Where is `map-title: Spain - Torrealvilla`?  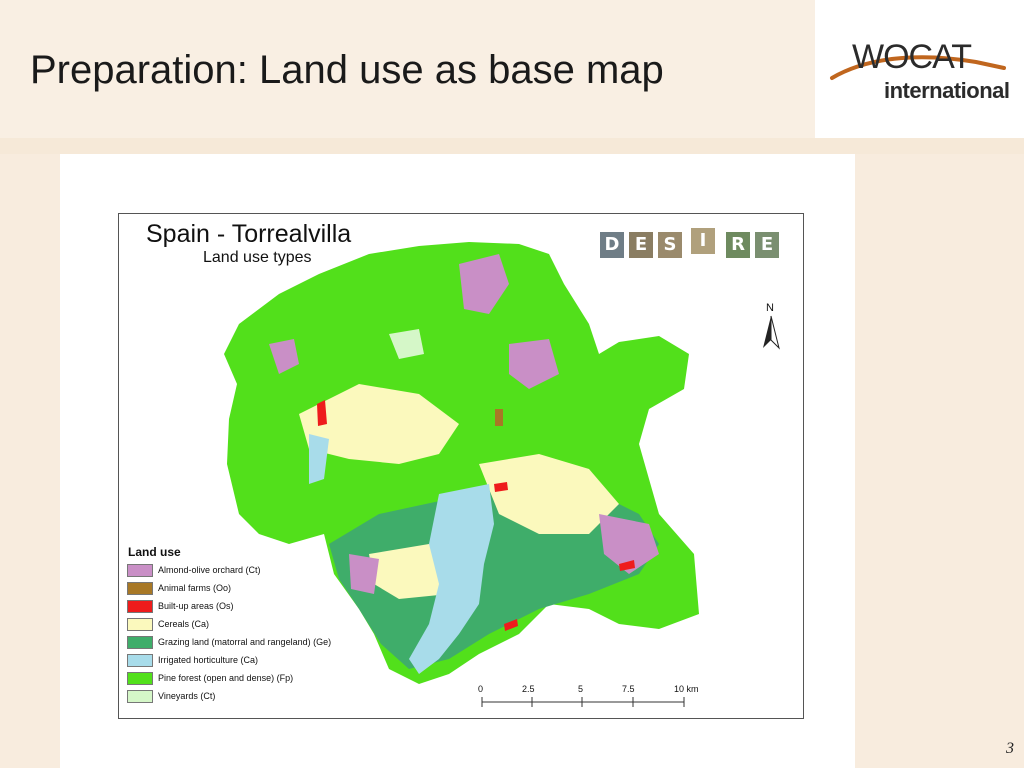 map-title: Spain - Torrealvilla is located at coordinates (249, 234).